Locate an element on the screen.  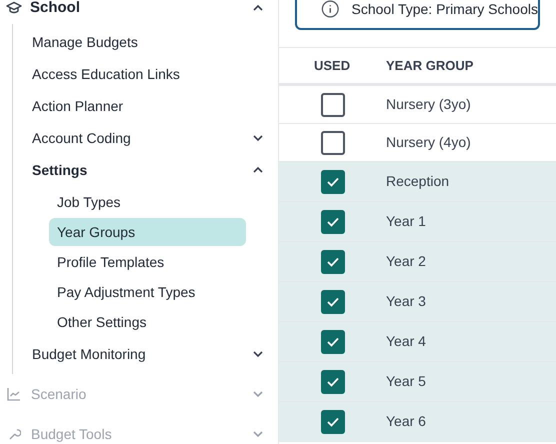
nav-item: Profile Templates is located at coordinates (147, 262).